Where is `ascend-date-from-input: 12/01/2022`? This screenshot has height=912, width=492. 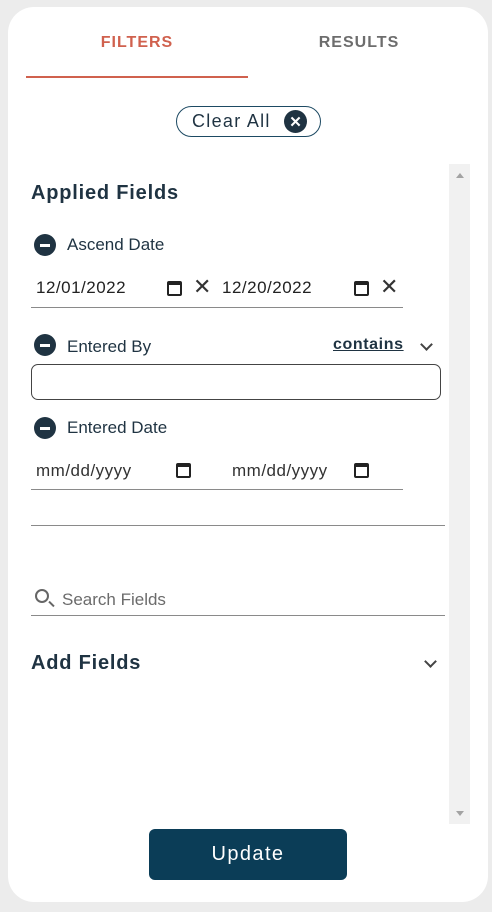
ascend-date-from-input: 12/01/2022 is located at coordinates (81, 288).